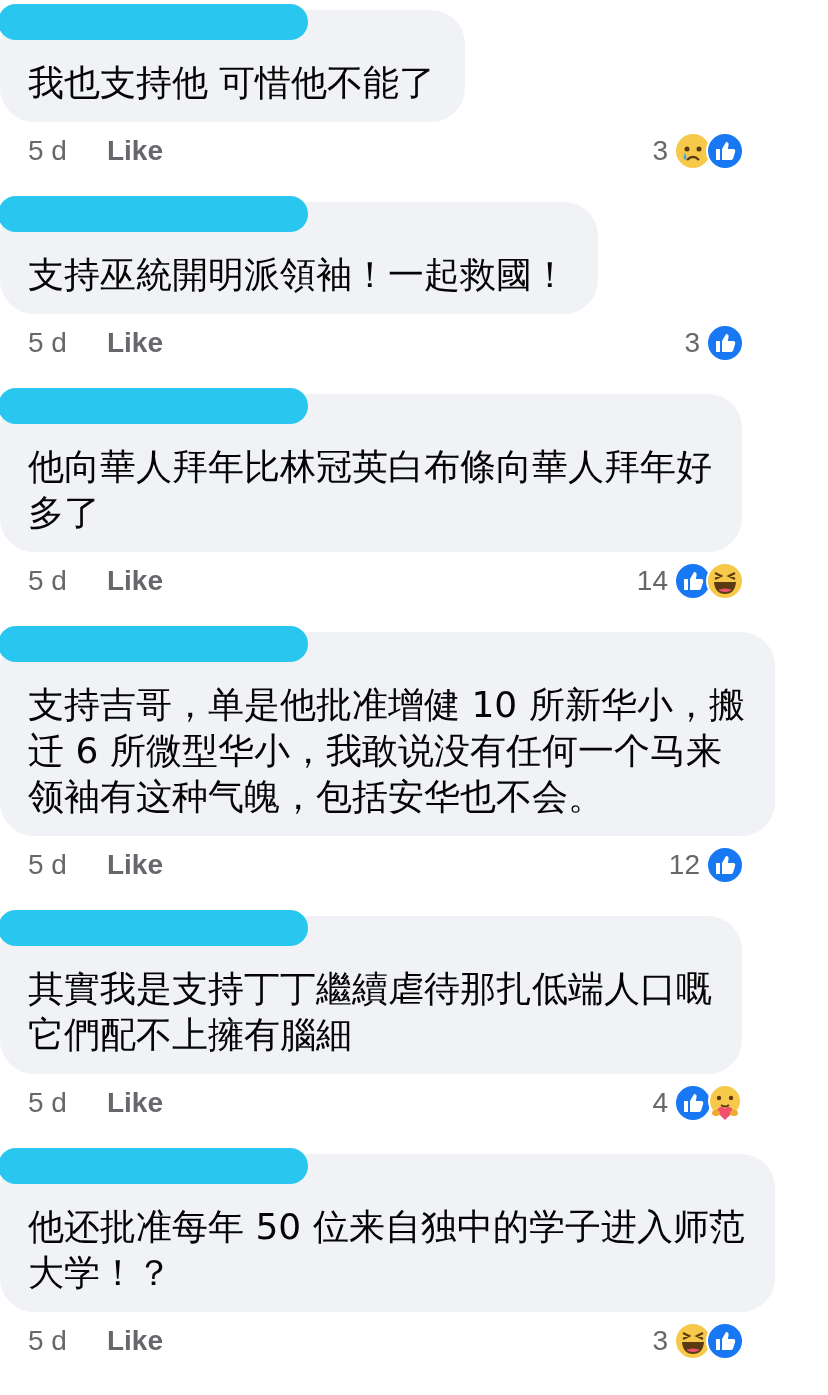 The width and height of the screenshot is (828, 1395). I want to click on comment-text: 支持吉哥，单是他批准增健 10 所新华小，搬 迁 6 所微型华小，我敢说没有任何一个马来 领袖有这种气魄，包括安华也不会。, so click(386, 751).